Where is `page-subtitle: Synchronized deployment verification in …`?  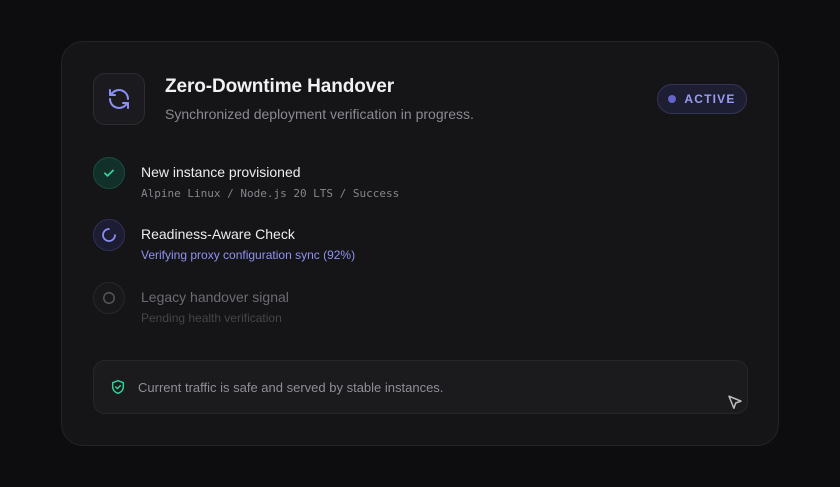
page-subtitle: Synchronized deployment verification in … is located at coordinates (319, 114).